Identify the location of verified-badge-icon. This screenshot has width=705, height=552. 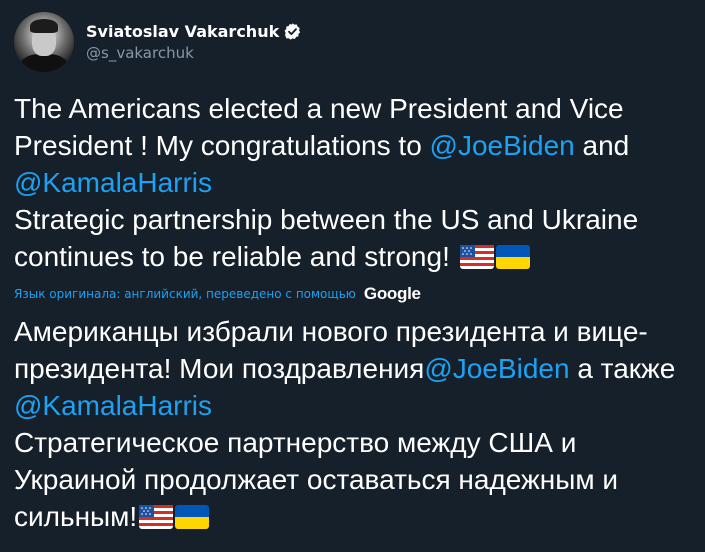
(292, 31).